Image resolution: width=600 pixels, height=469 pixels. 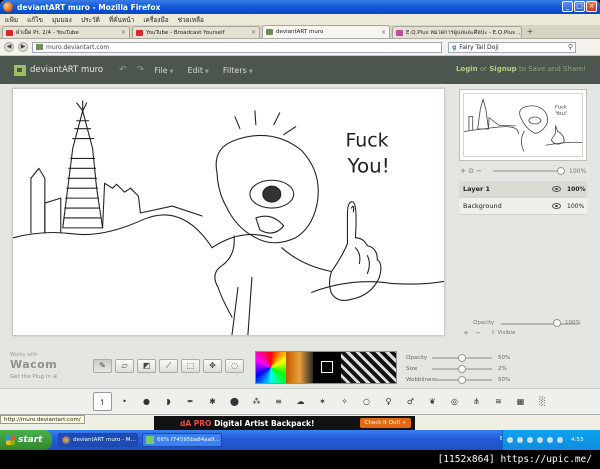 I want to click on pattern-swatch, so click(x=368, y=367).